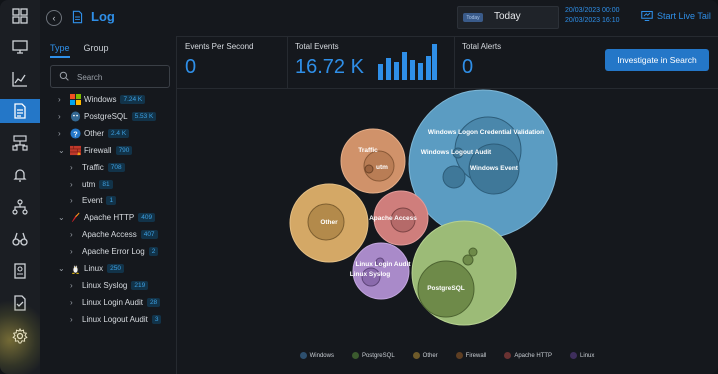 This screenshot has height=374, width=718. Describe the element at coordinates (473, 252) in the screenshot. I see `bubble-postgresql-tiny` at that location.